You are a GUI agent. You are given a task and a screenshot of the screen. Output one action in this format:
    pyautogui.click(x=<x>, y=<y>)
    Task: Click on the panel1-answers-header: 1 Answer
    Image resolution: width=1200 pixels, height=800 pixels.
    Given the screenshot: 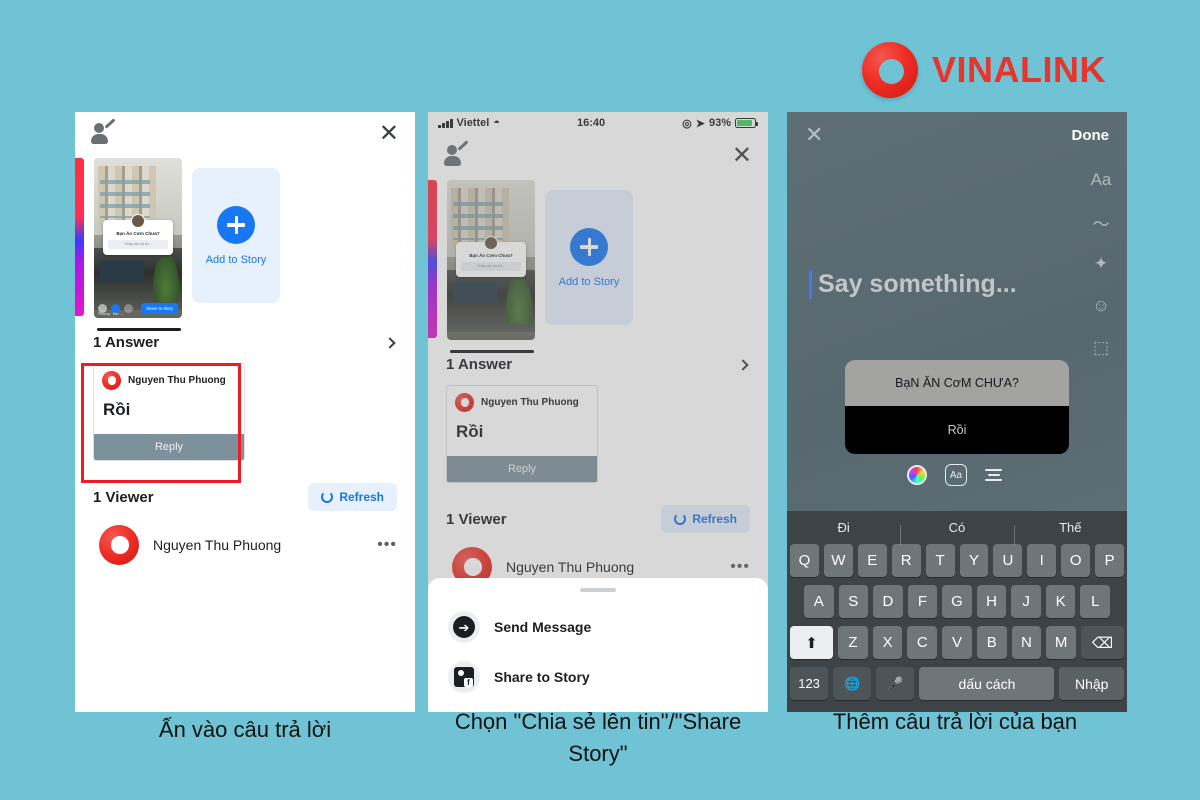 What is the action you would take?
    pyautogui.click(x=245, y=342)
    